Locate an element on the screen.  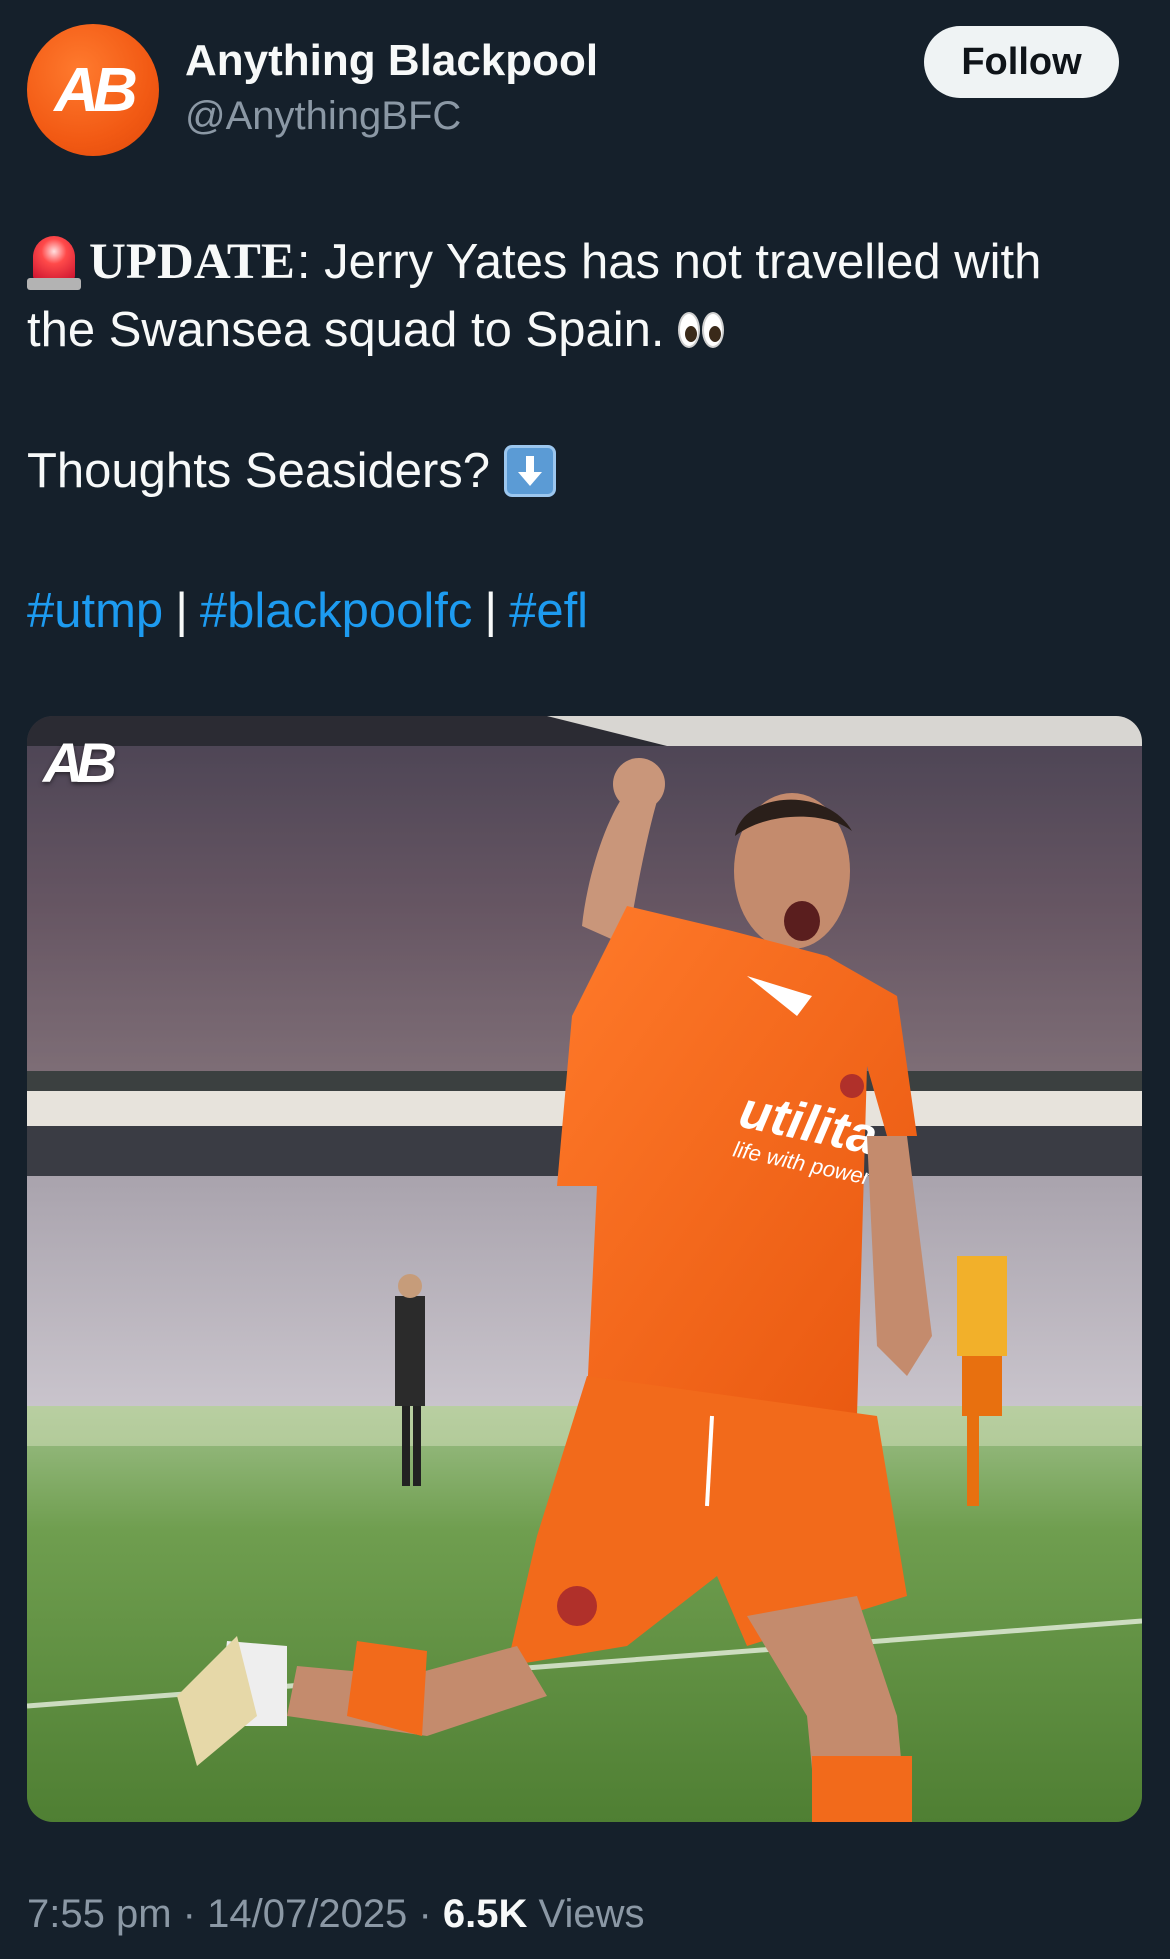
post-time: 7:55 pm is located at coordinates (99, 1914).